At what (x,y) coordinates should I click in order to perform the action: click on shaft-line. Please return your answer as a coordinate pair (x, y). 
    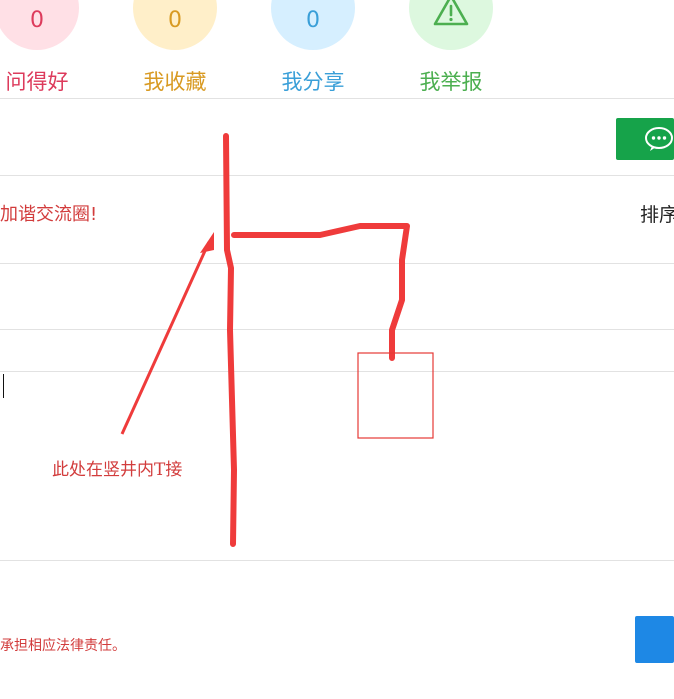
    Looking at the image, I should click on (230, 340).